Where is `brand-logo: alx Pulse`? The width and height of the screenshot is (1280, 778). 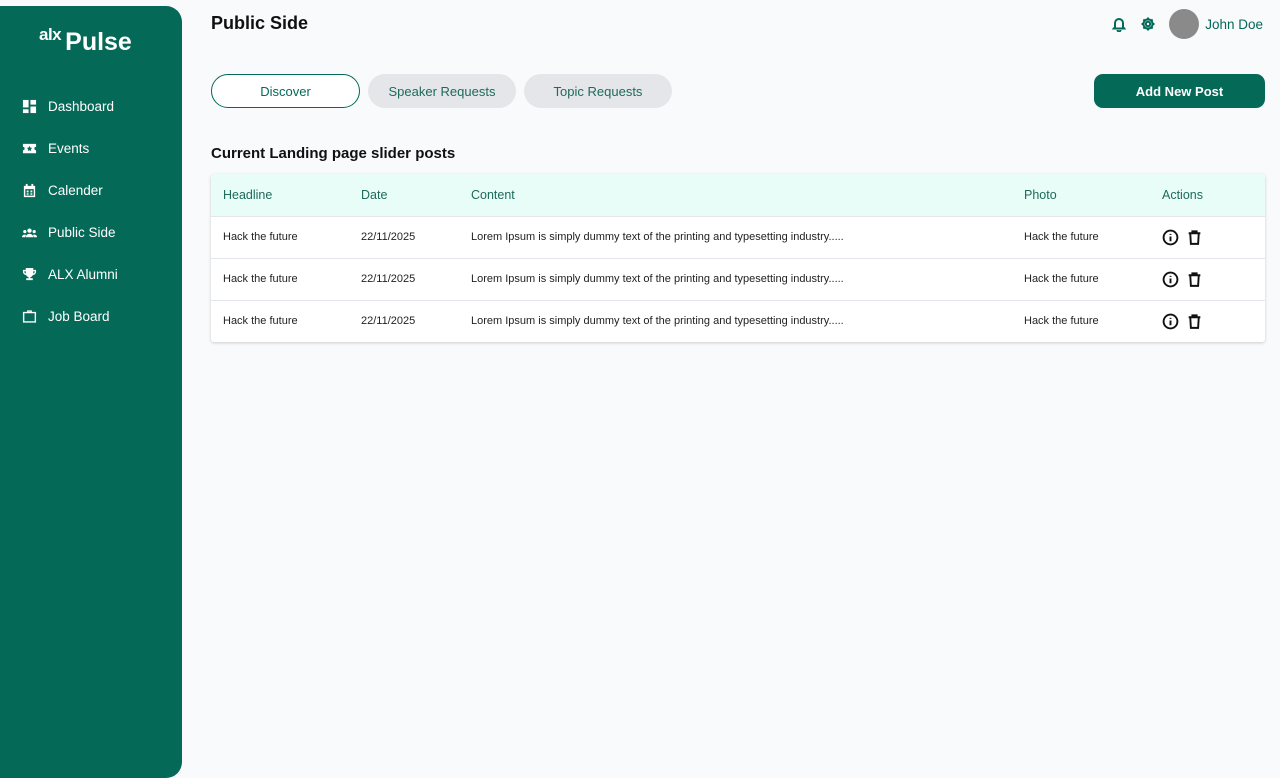
brand-logo: alx Pulse is located at coordinates (85, 40).